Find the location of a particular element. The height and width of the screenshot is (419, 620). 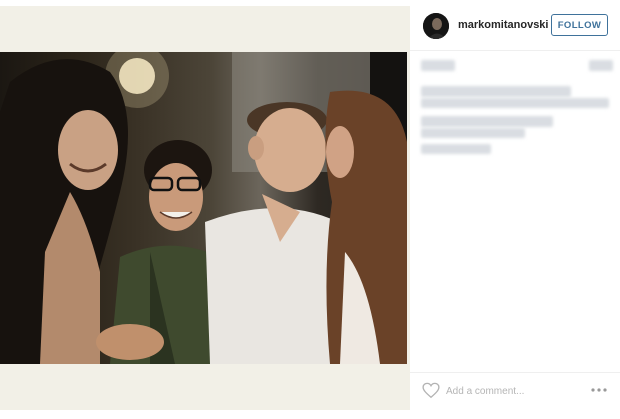

comment-bar is located at coordinates (515, 390).